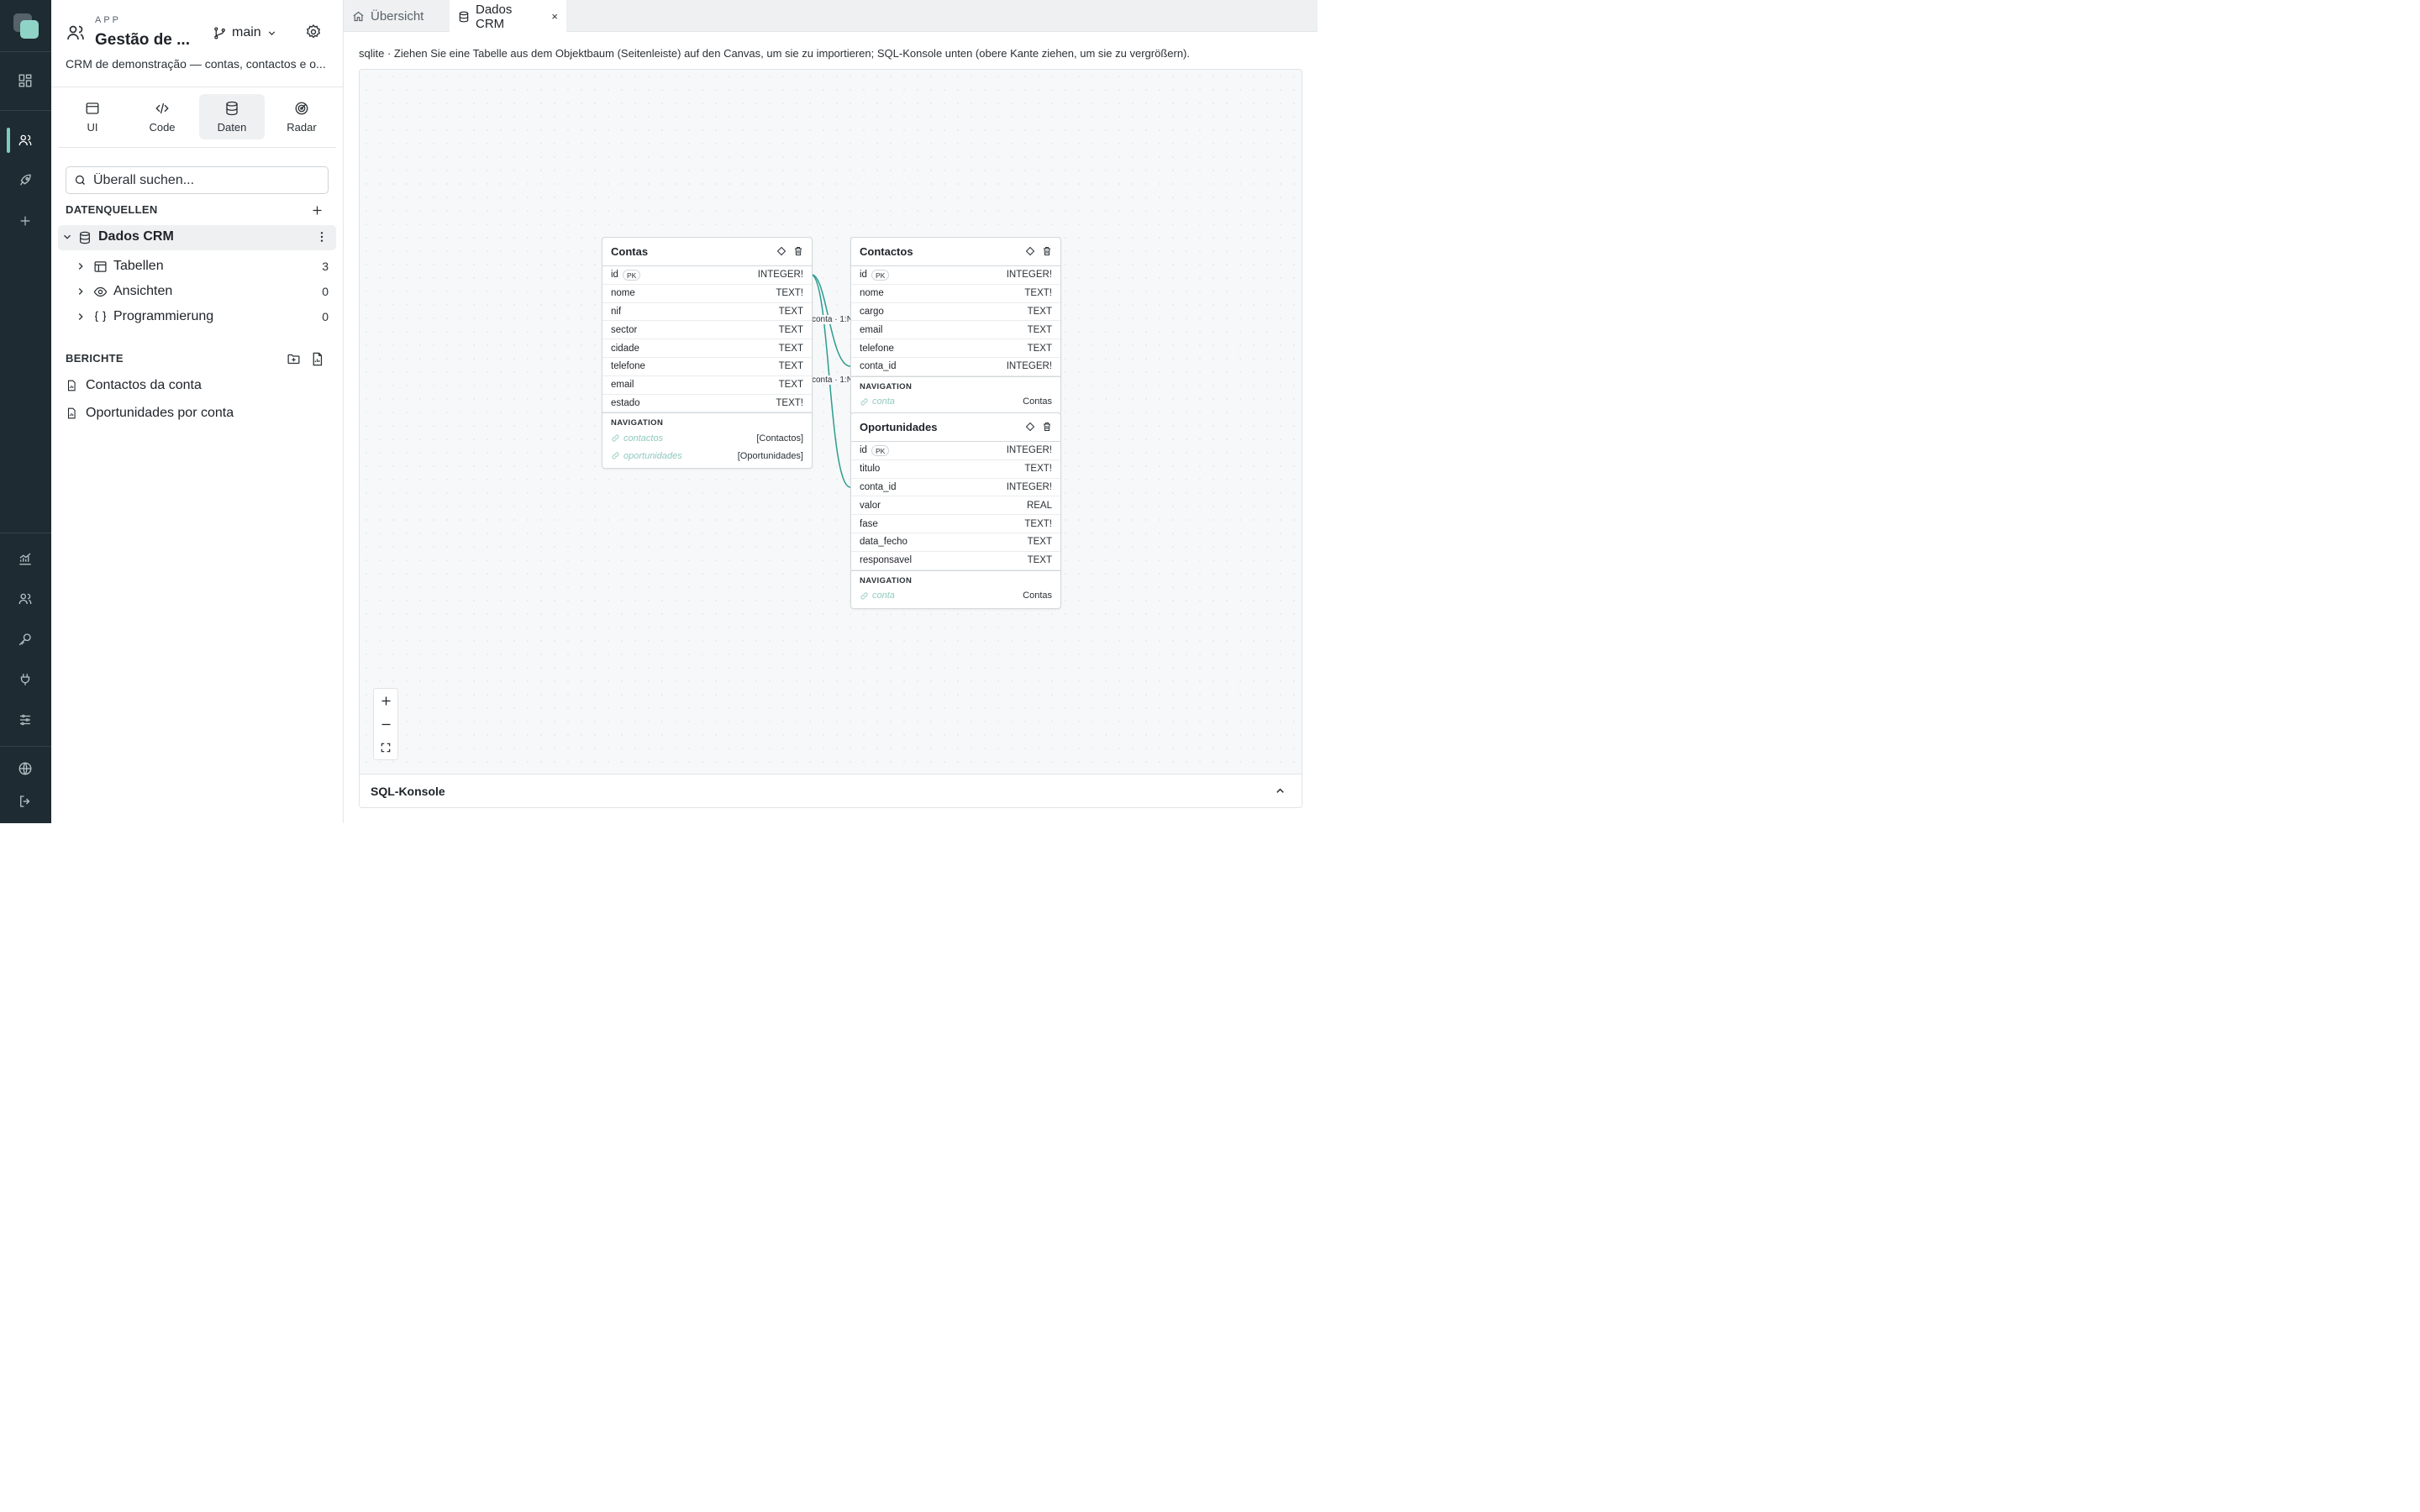  What do you see at coordinates (71, 413) in the screenshot?
I see `report-icon` at bounding box center [71, 413].